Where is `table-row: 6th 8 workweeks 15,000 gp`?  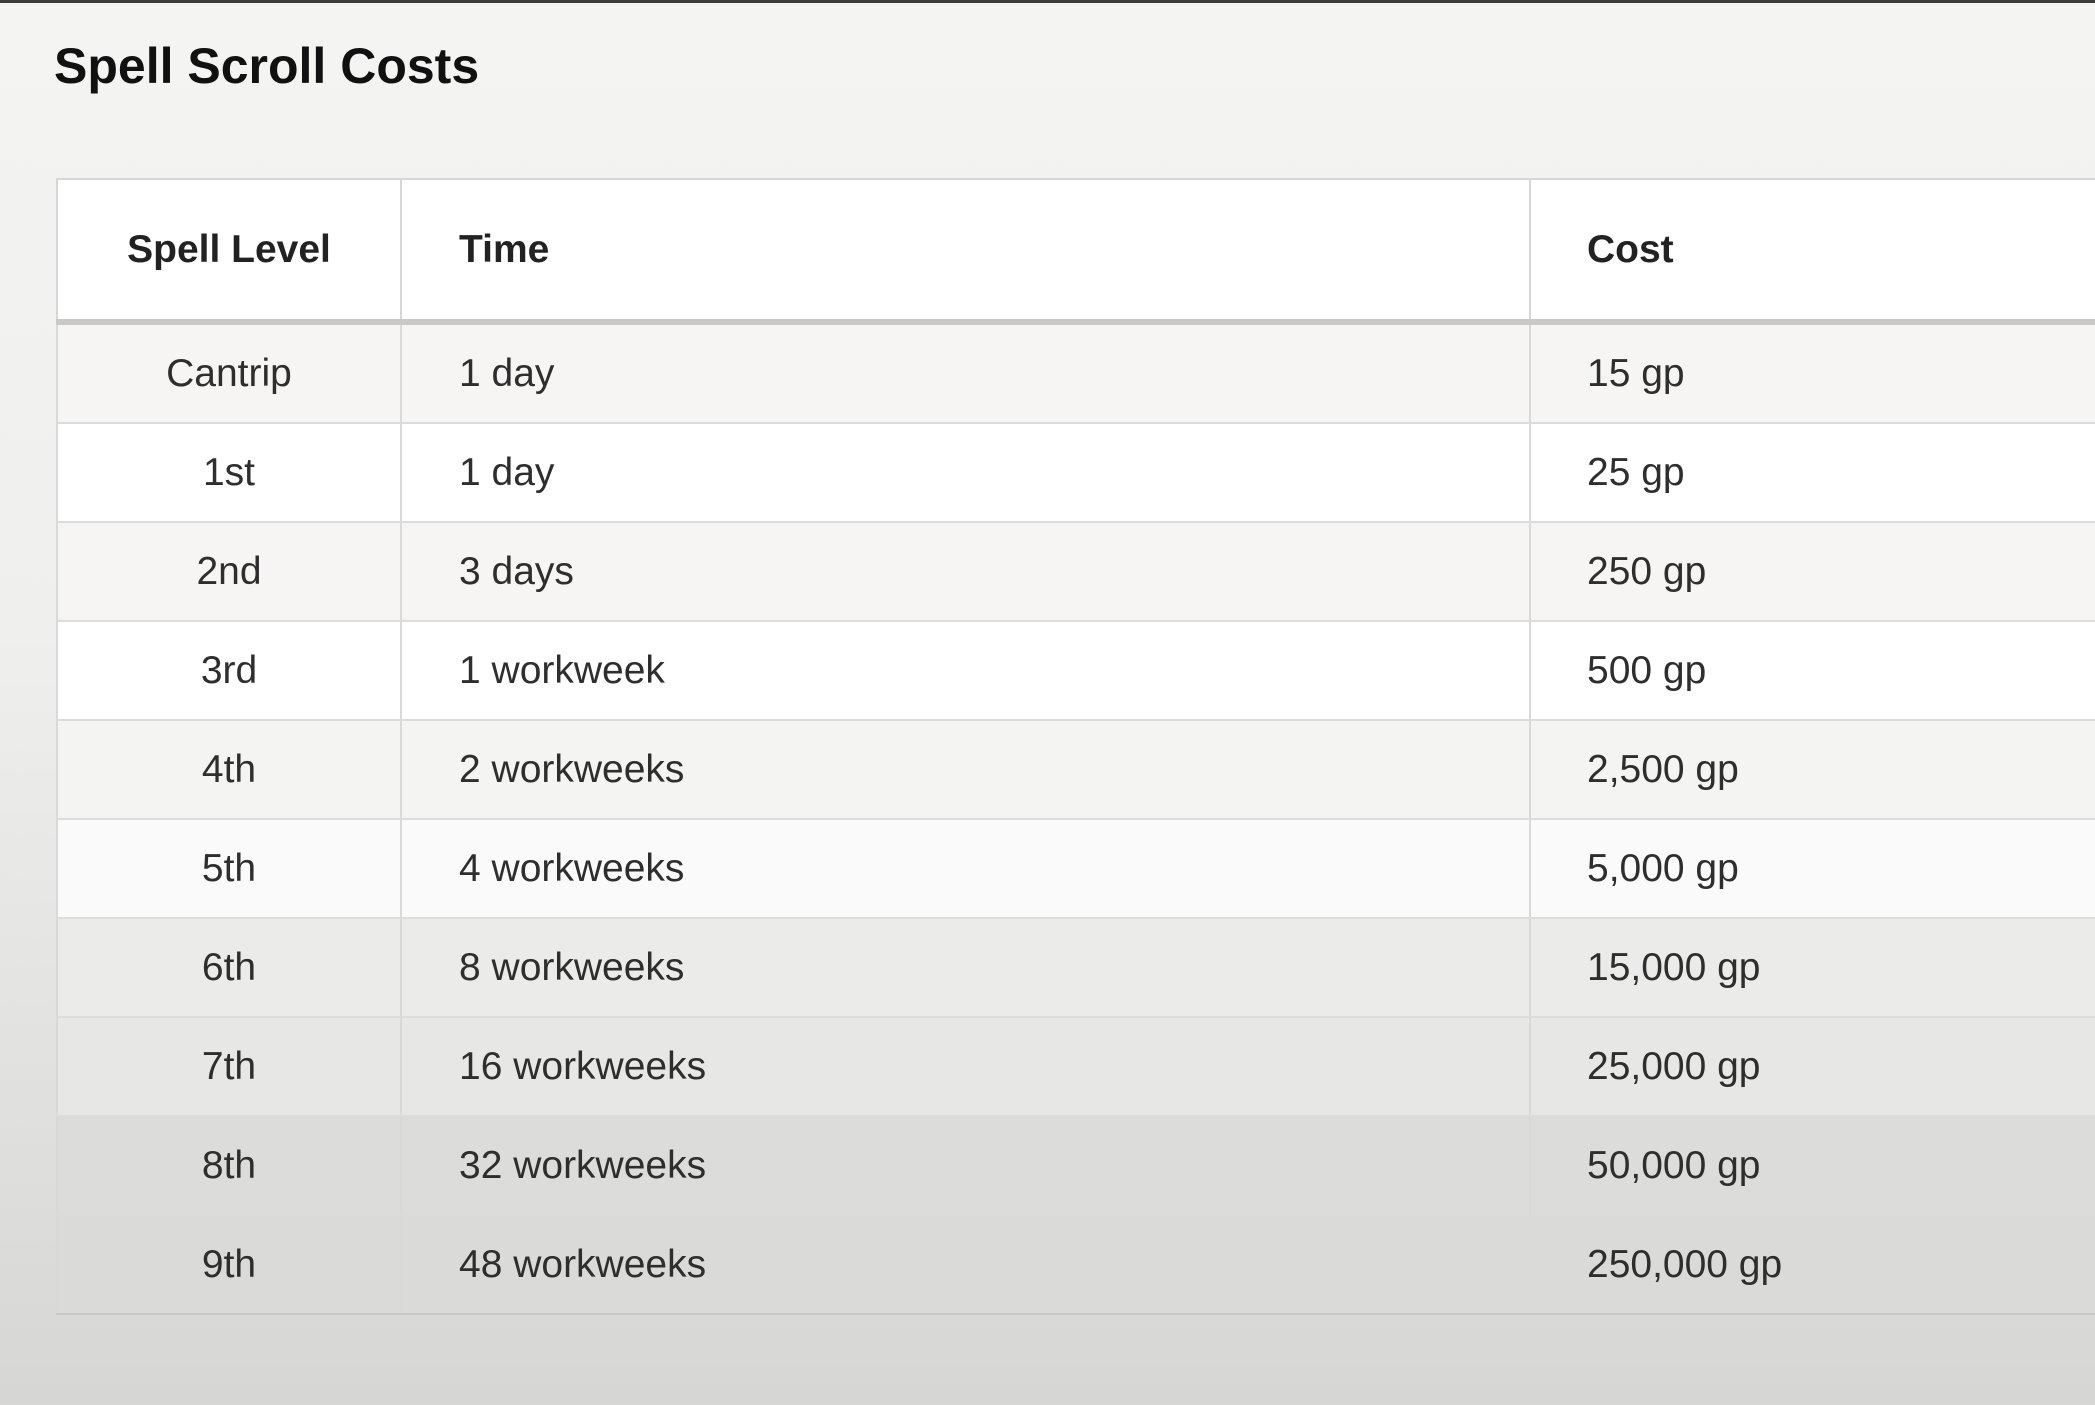 table-row: 6th 8 workweeks 15,000 gp is located at coordinates (1075, 968).